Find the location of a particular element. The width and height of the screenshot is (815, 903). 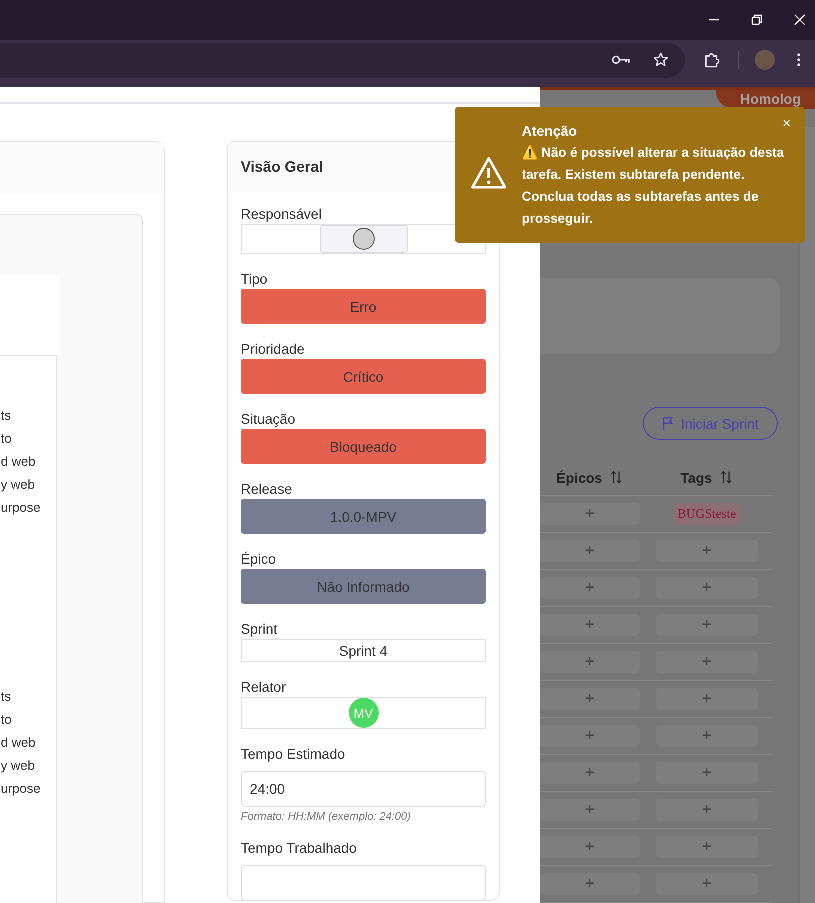

format-hint: Formato: HH:MM (exemplo: 24:00) is located at coordinates (326, 817).